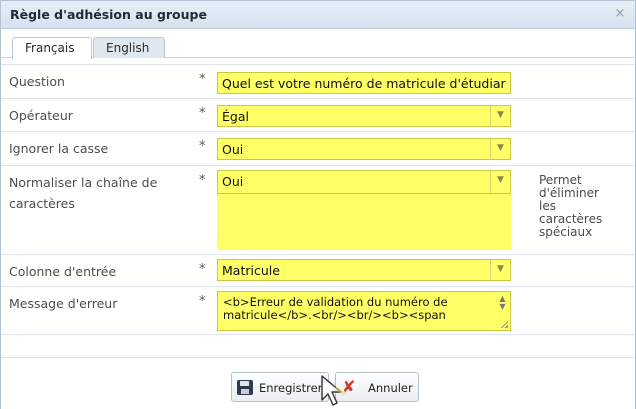  I want to click on cancel-button: ✘ Annuler, so click(377, 387).